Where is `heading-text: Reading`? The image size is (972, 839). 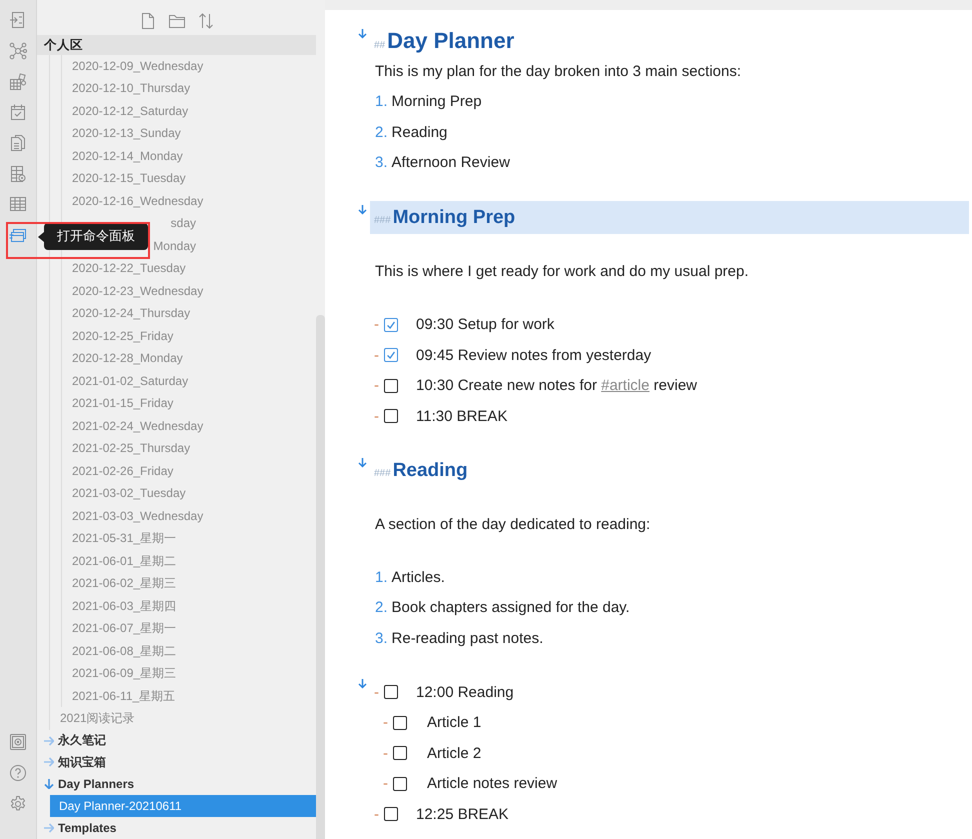
heading-text: Reading is located at coordinates (430, 470).